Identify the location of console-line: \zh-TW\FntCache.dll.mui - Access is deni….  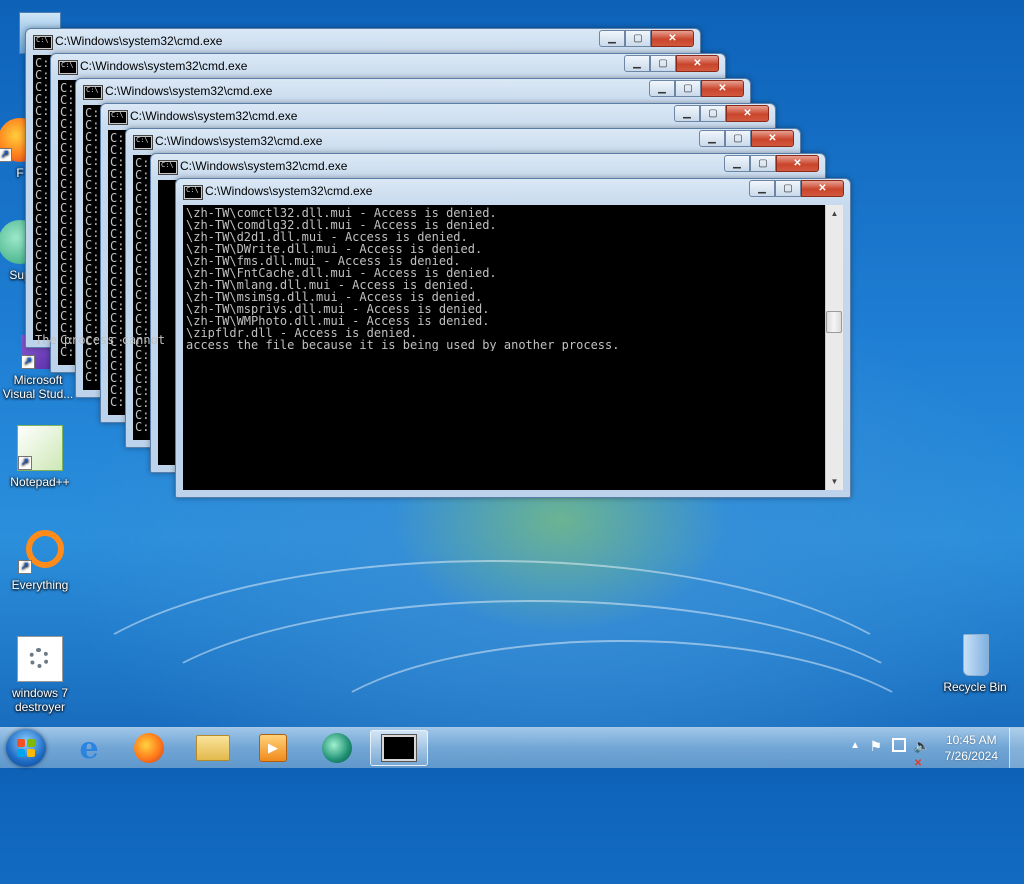
(341, 273).